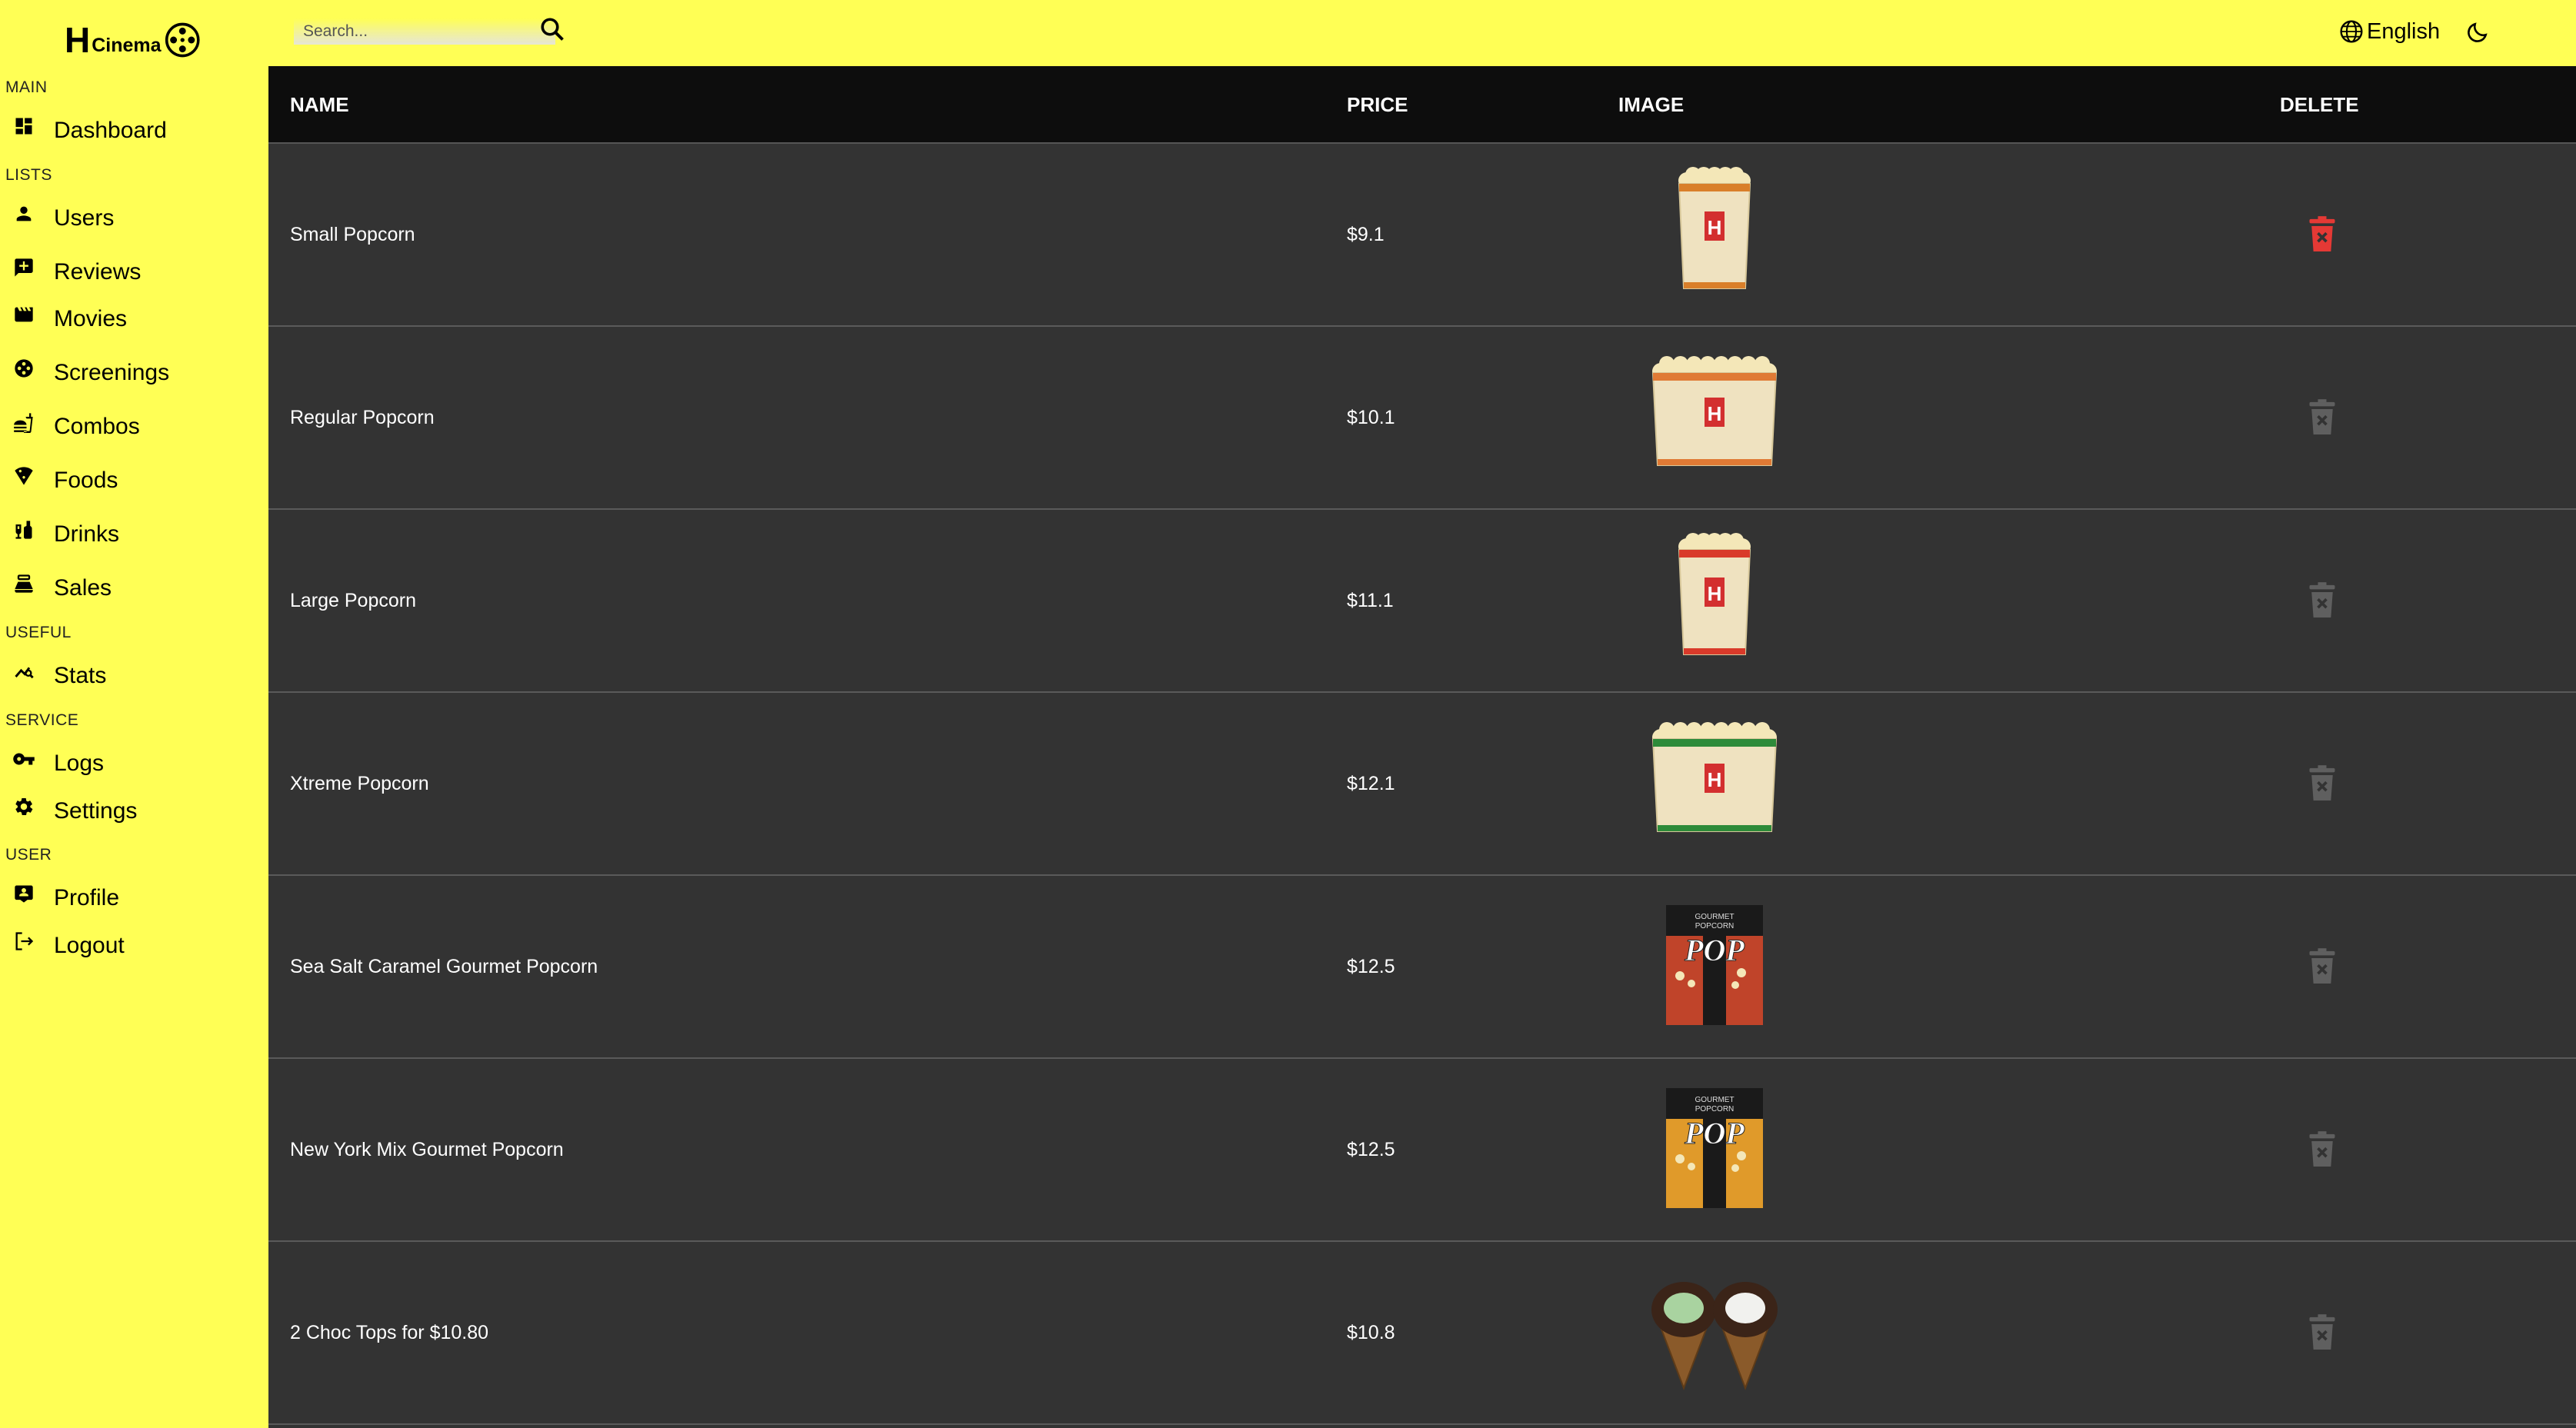 This screenshot has width=2576, height=1428. I want to click on logout-icon, so click(24, 941).